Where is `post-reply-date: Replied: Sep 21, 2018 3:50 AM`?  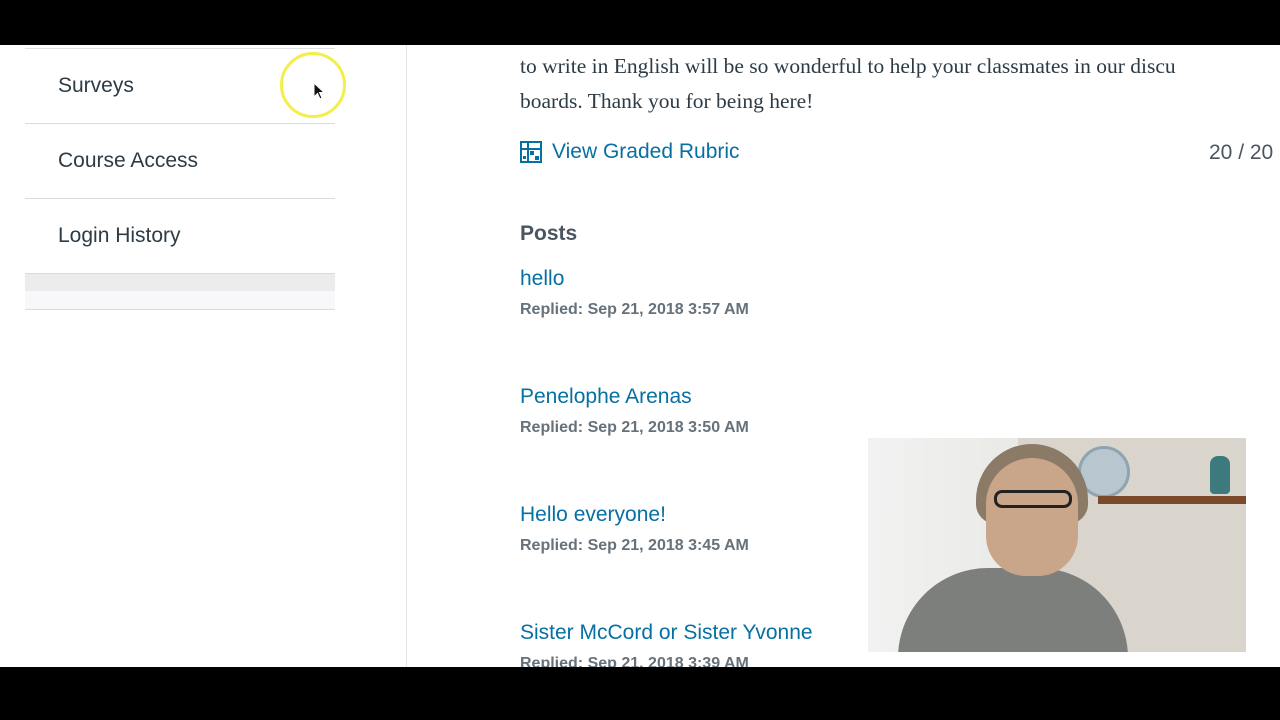 post-reply-date: Replied: Sep 21, 2018 3:50 AM is located at coordinates (634, 427).